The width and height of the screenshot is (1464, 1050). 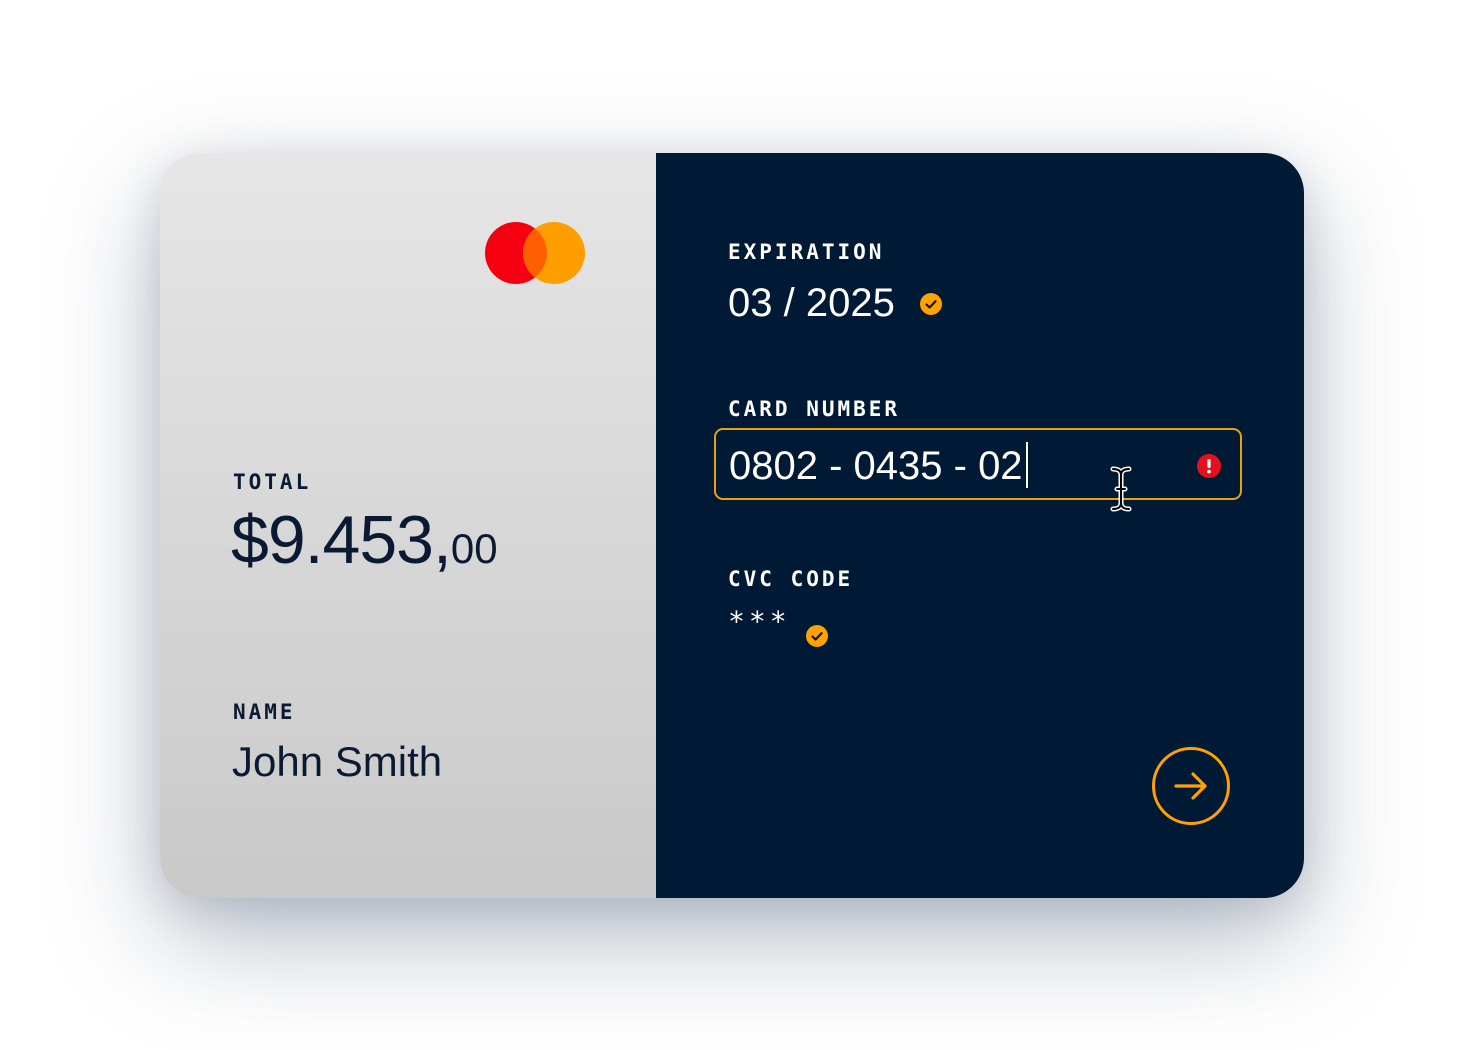 What do you see at coordinates (806, 252) in the screenshot?
I see `expiration-label: EXPIRATION` at bounding box center [806, 252].